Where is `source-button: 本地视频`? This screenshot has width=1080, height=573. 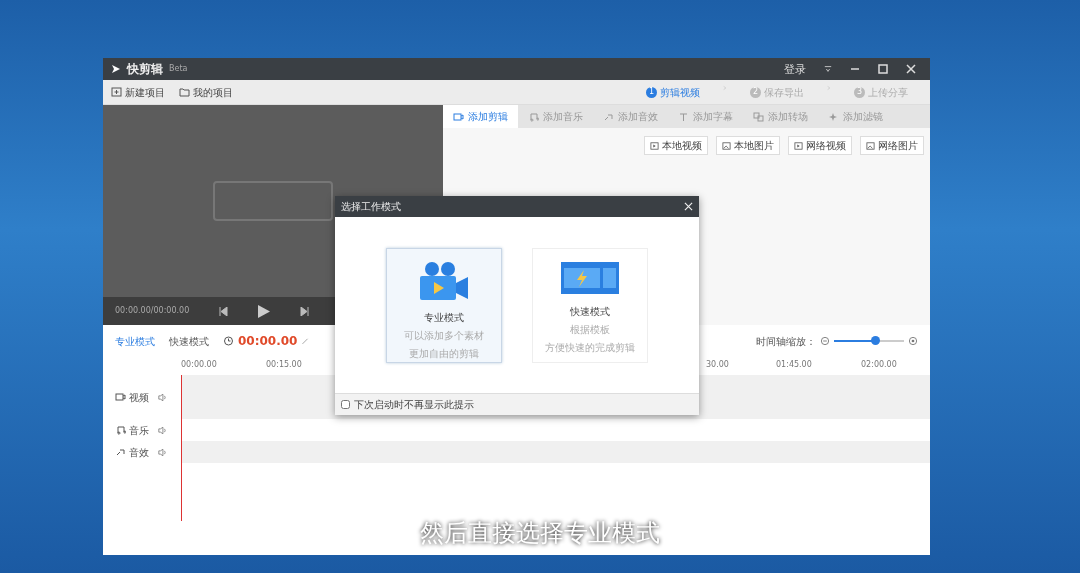 source-button: 本地视频 is located at coordinates (676, 145).